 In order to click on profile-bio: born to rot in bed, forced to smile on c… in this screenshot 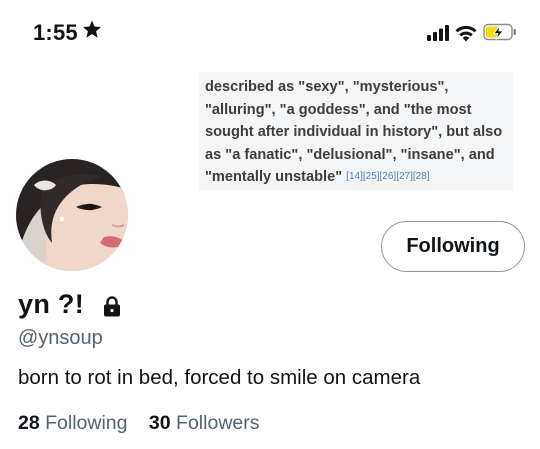, I will do `click(219, 377)`.